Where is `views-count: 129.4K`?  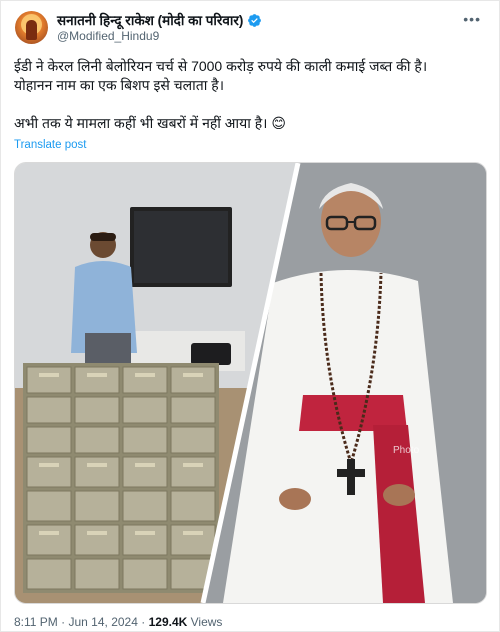 views-count: 129.4K is located at coordinates (168, 622).